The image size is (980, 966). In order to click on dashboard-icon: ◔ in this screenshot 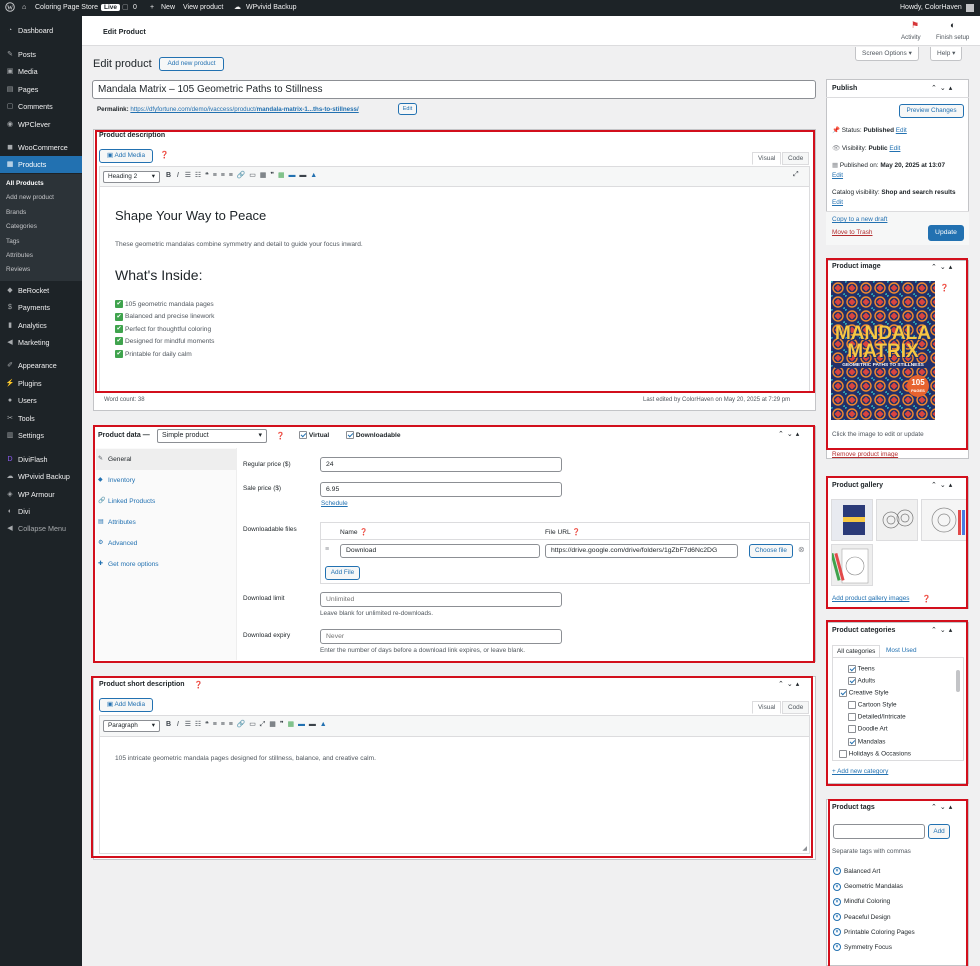, I will do `click(10, 30)`.